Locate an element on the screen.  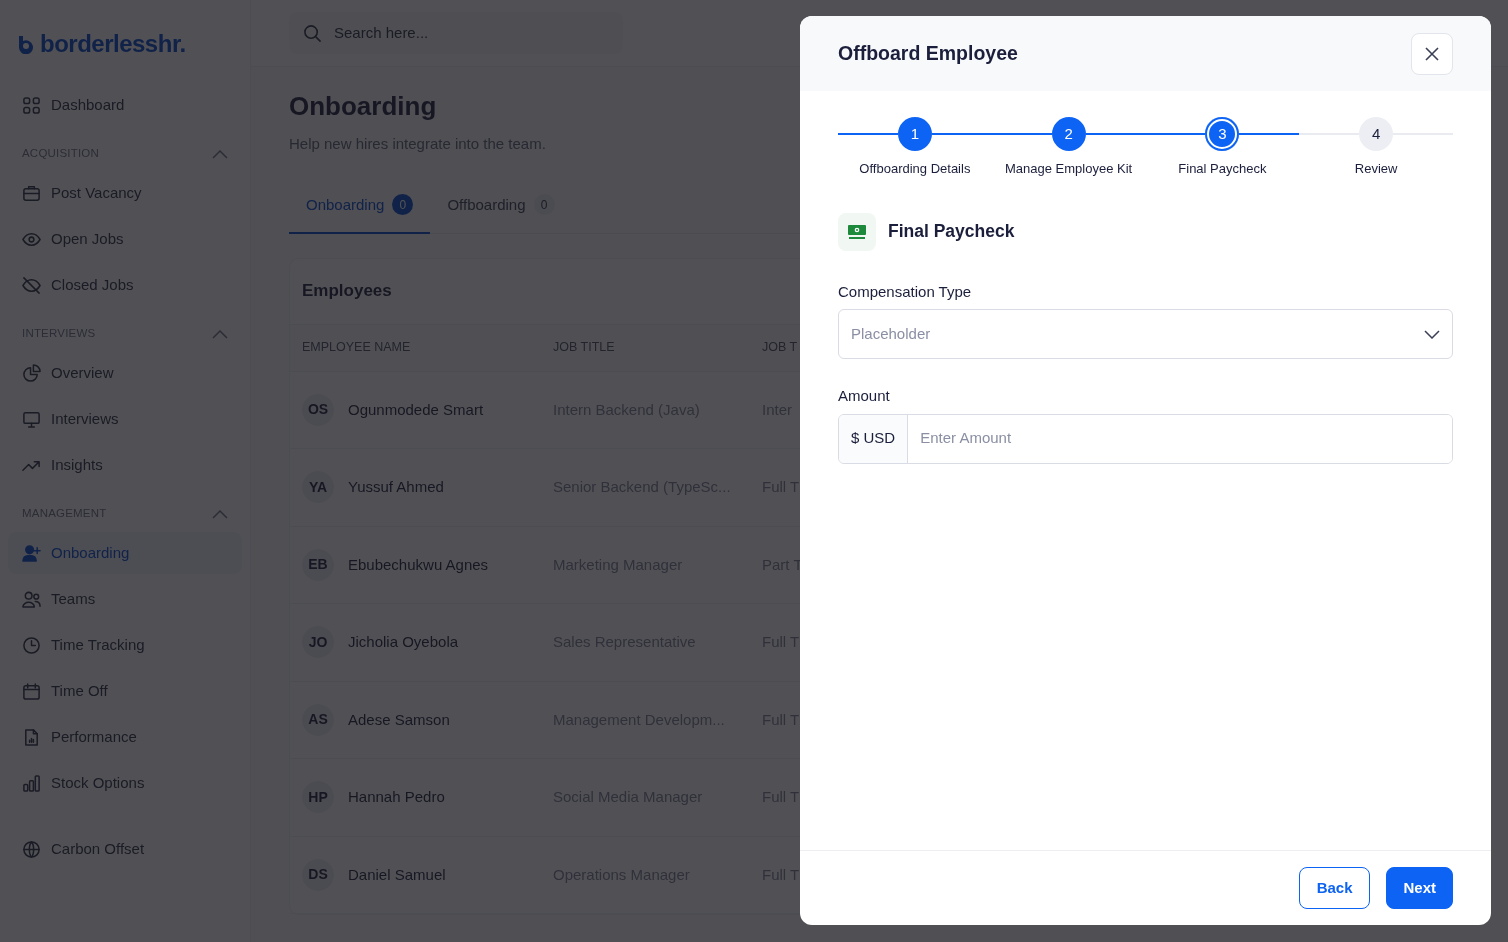
employee-name: Yussuf Ahmed is located at coordinates (396, 487).